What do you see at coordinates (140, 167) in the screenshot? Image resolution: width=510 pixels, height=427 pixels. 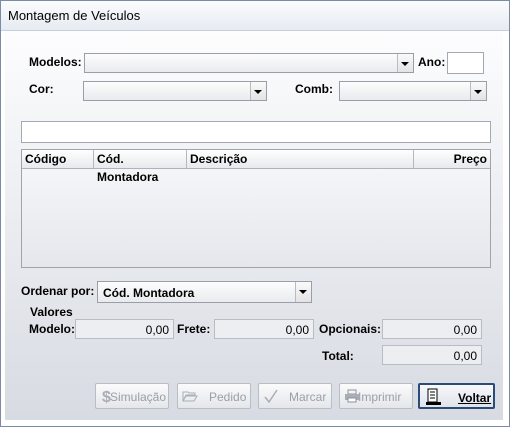 I see `column-header-cod-montadora: Cód. Montadora` at bounding box center [140, 167].